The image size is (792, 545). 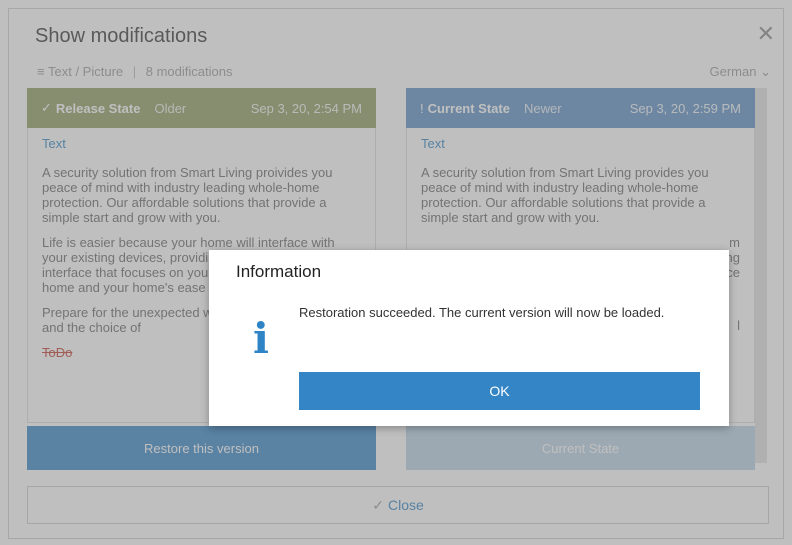 I want to click on modal-title: Information, so click(x=279, y=271).